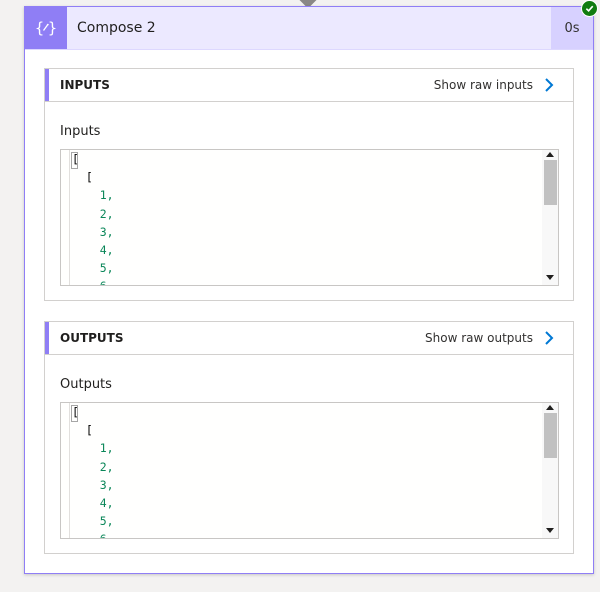 The width and height of the screenshot is (600, 592). What do you see at coordinates (80, 131) in the screenshot?
I see `inputs-field-label: Inputs` at bounding box center [80, 131].